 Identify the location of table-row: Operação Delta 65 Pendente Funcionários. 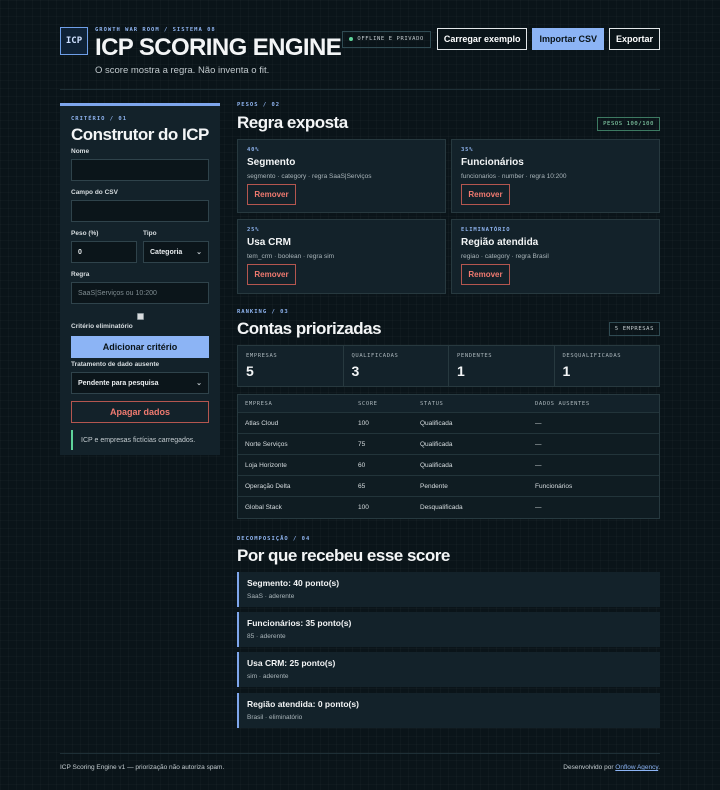
(448, 486).